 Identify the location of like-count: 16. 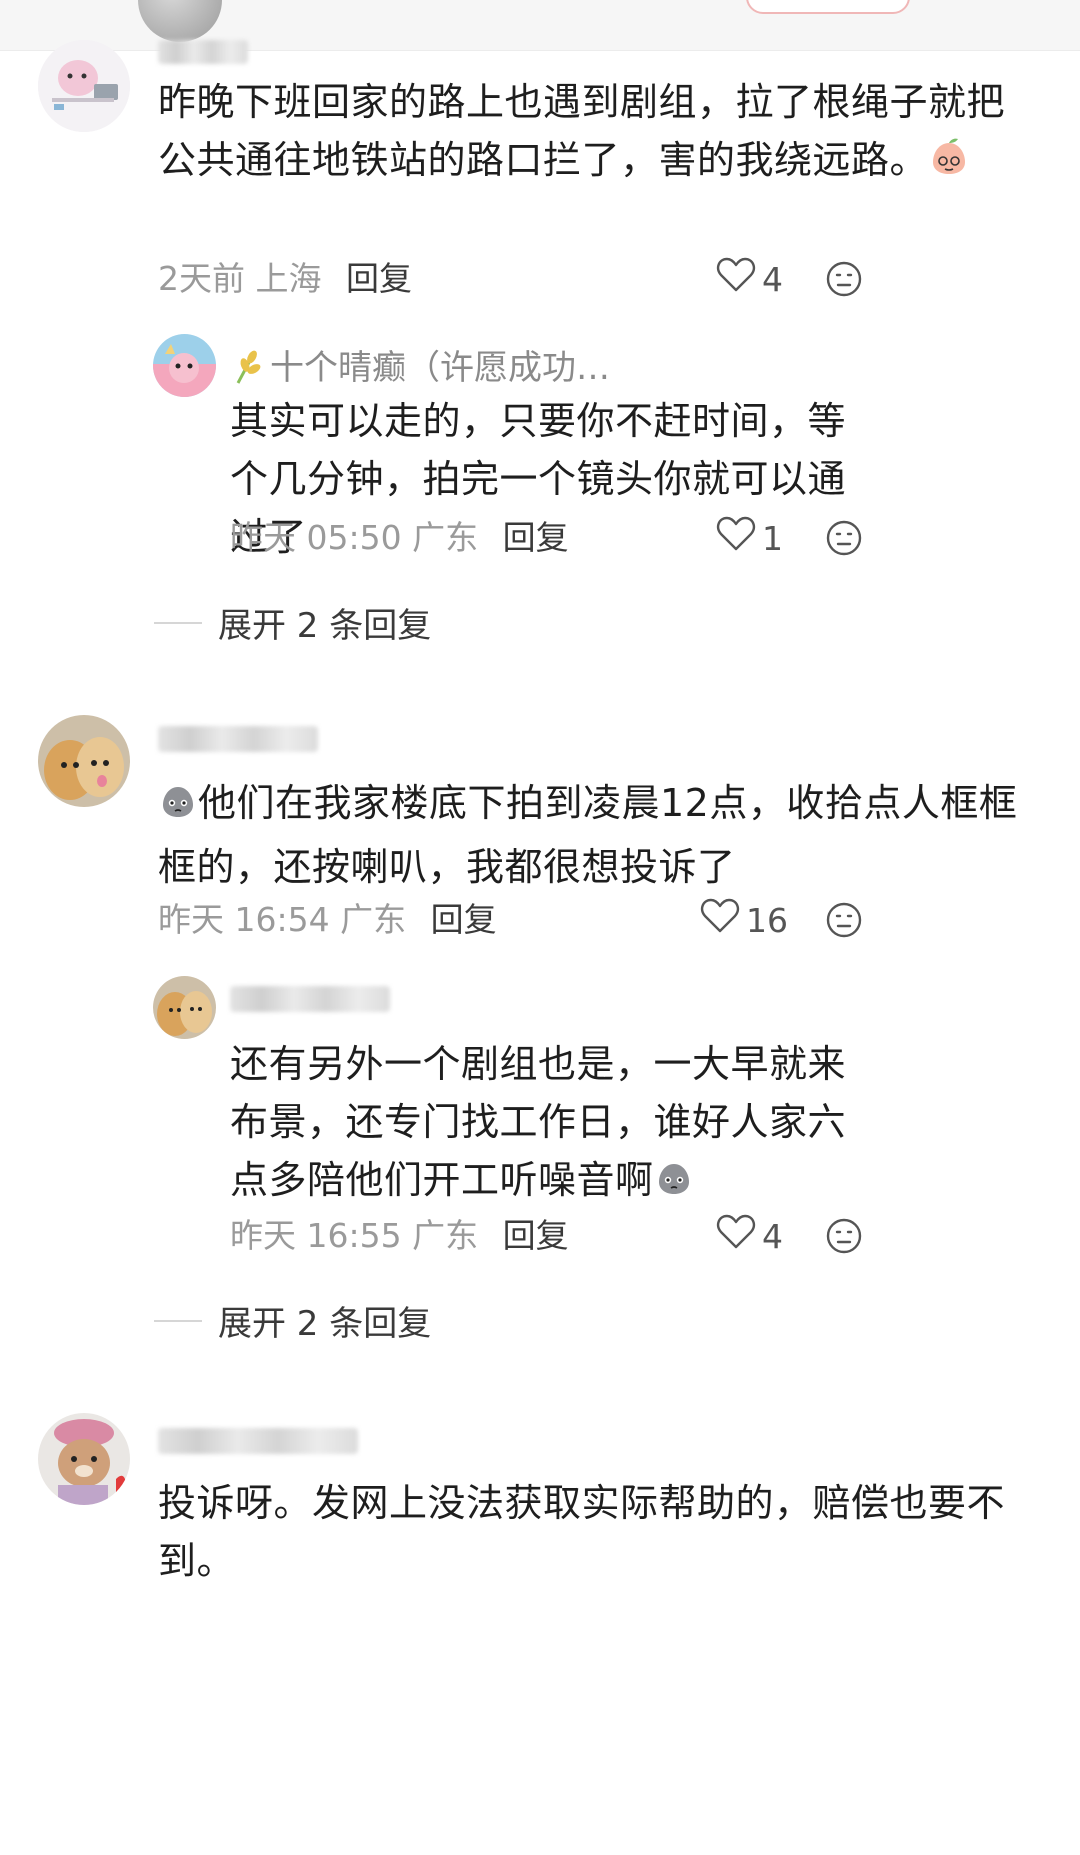
(767, 920).